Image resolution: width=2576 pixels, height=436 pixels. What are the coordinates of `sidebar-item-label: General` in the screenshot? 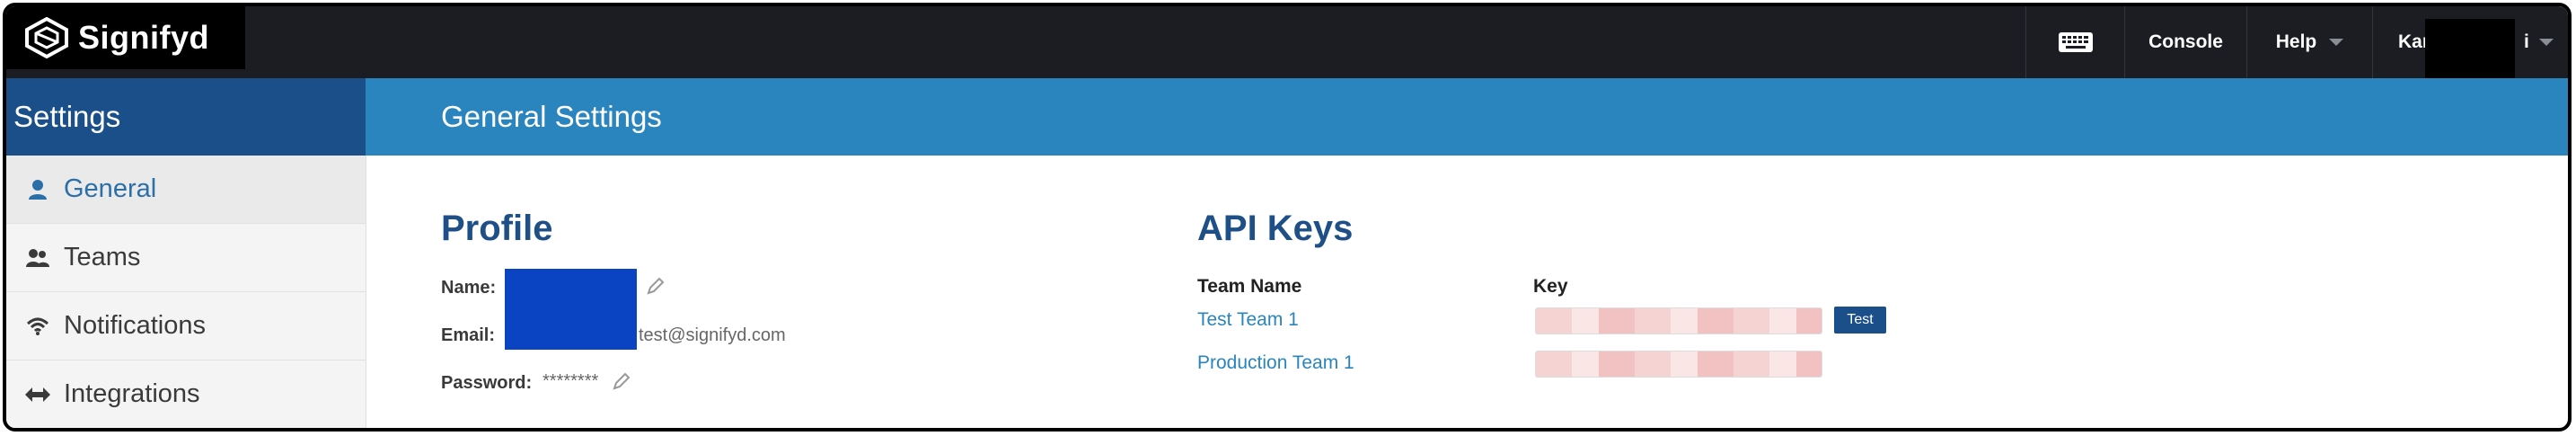 It's located at (110, 188).